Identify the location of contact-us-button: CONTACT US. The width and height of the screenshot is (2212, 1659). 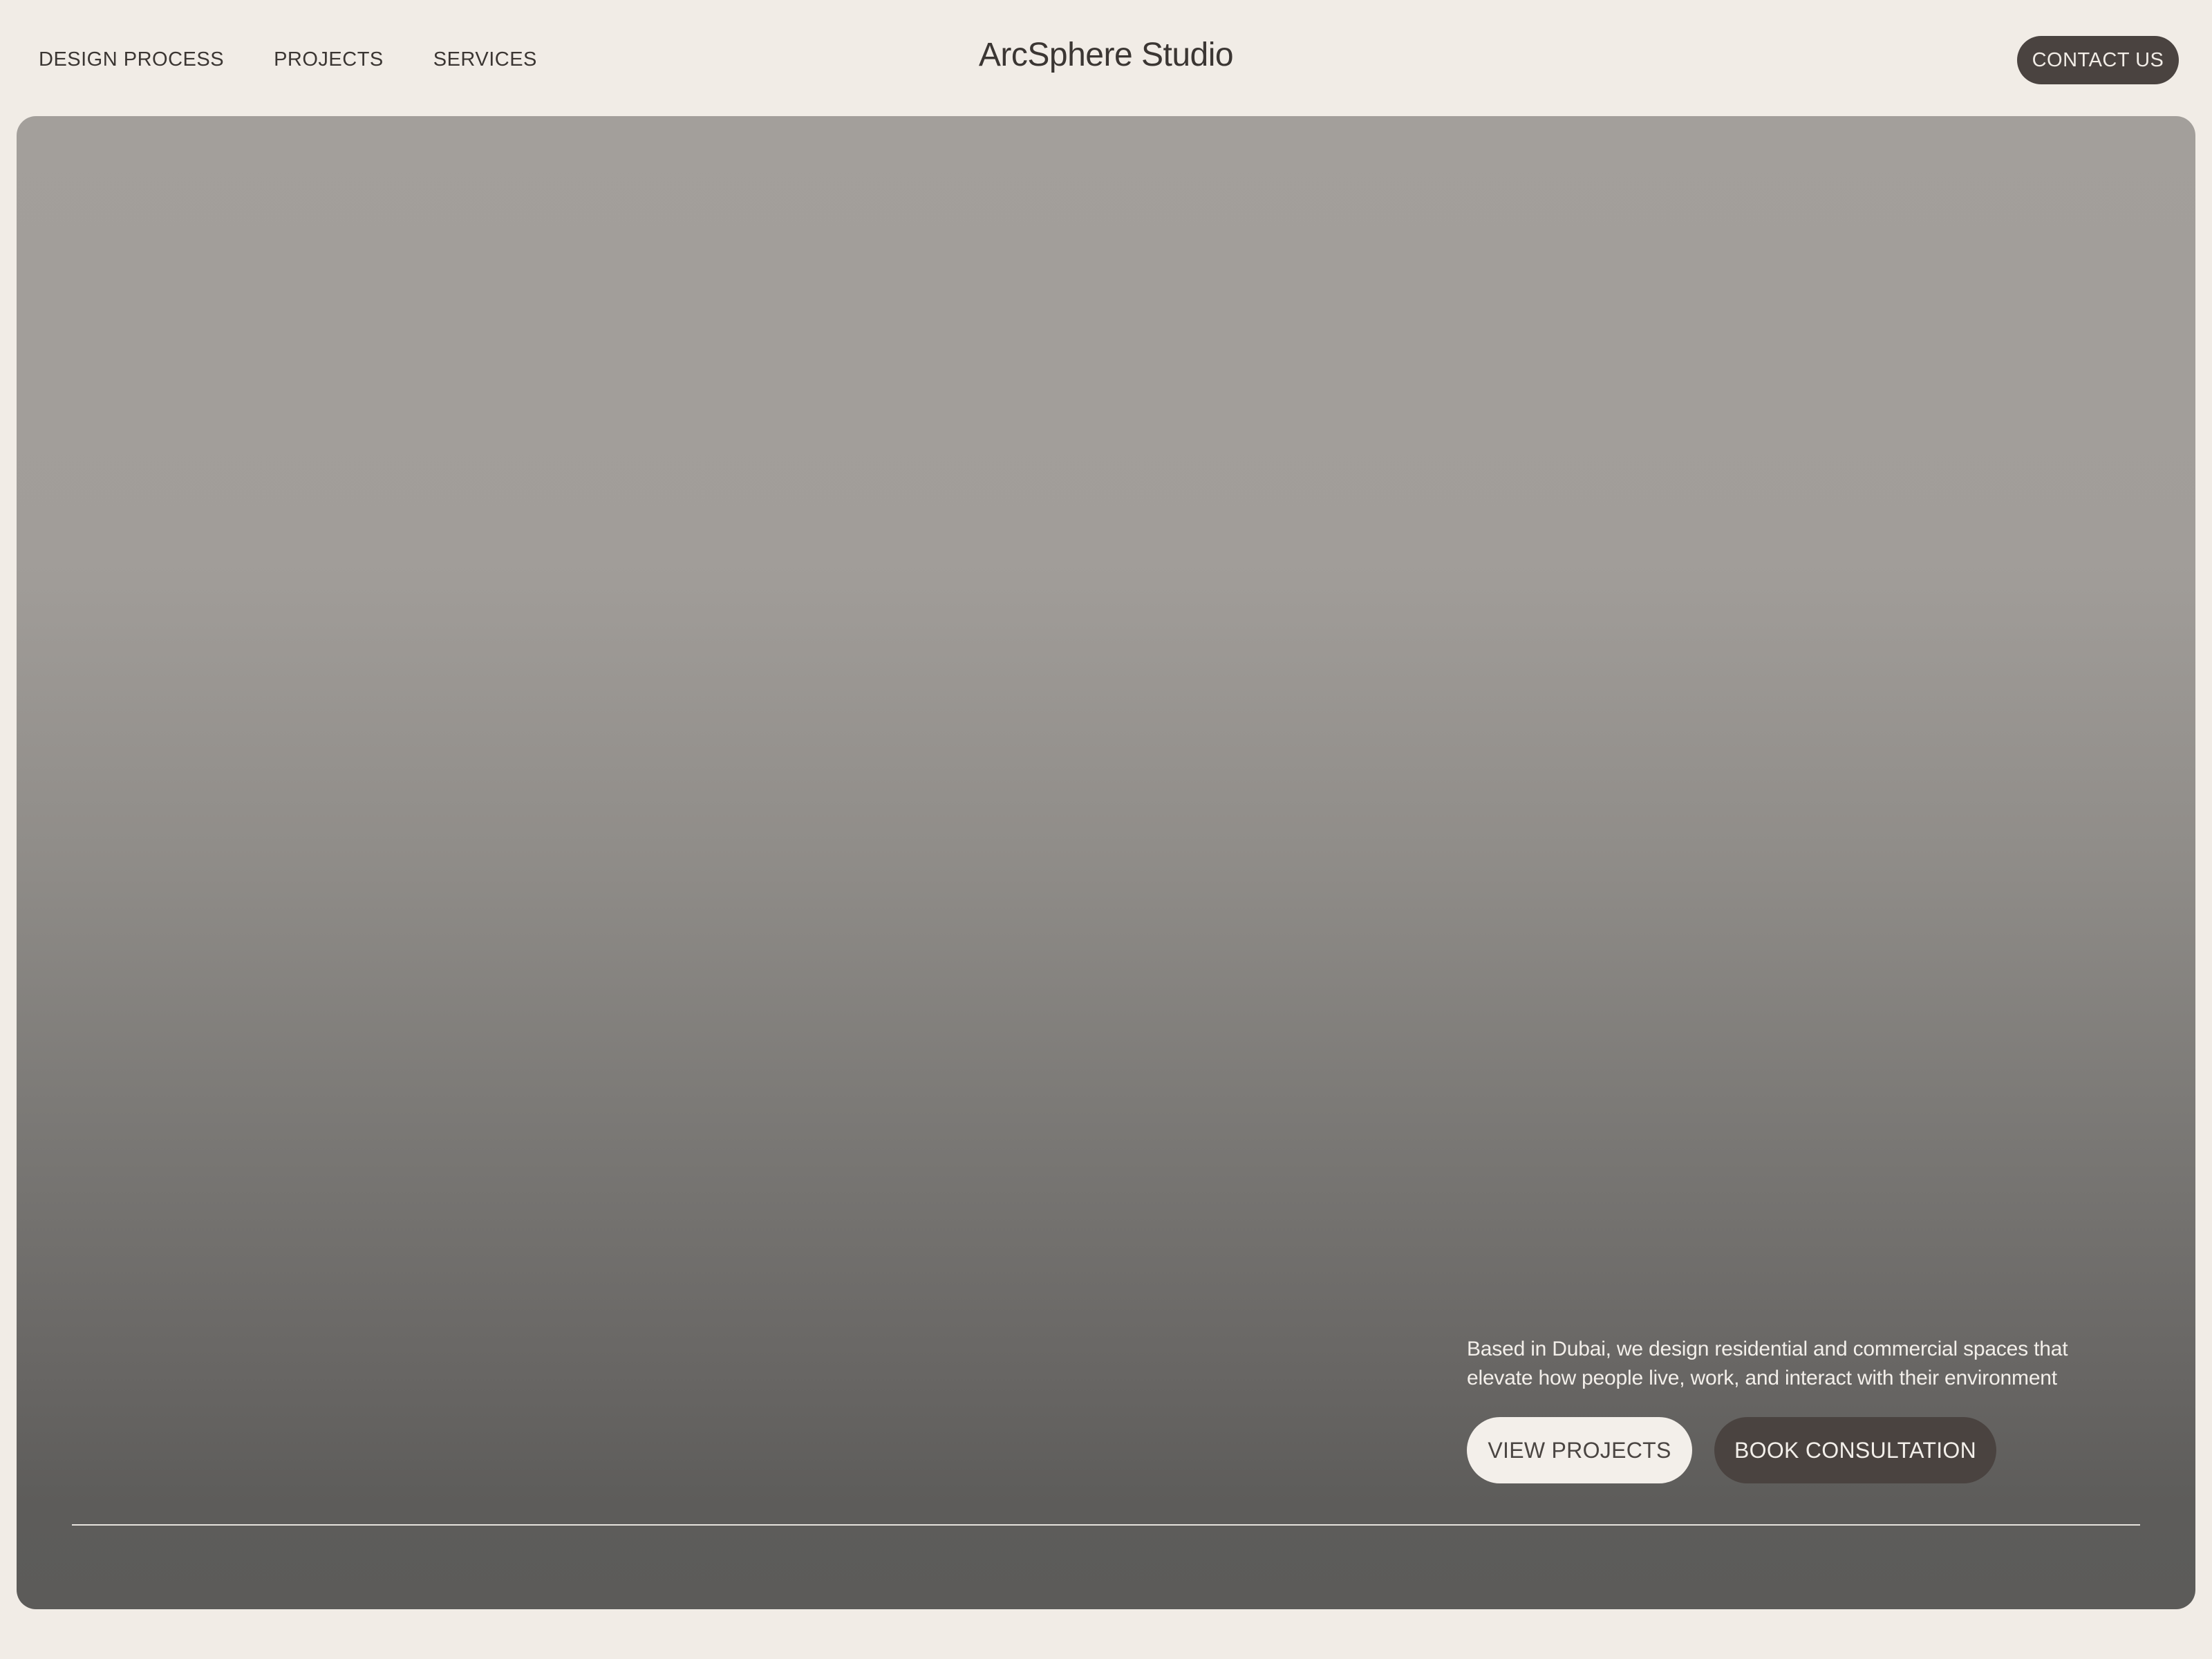
(2098, 60).